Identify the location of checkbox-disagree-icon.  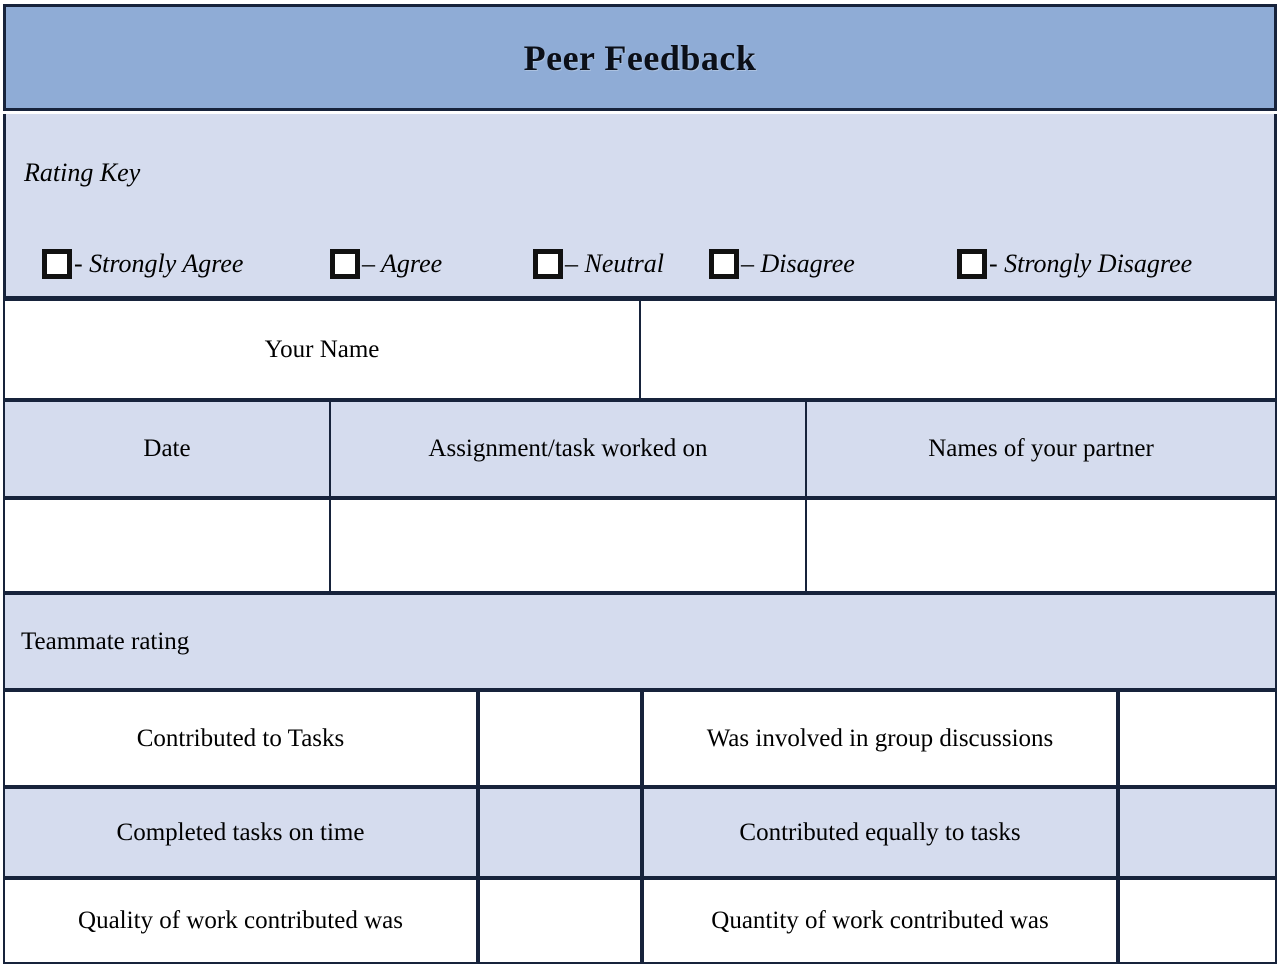
(724, 264).